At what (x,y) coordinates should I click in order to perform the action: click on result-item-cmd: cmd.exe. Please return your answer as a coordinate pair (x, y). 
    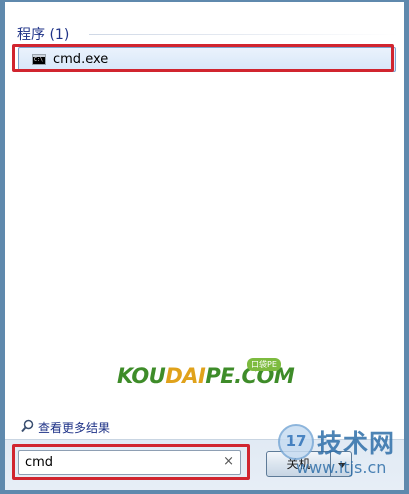
    Looking at the image, I should click on (207, 59).